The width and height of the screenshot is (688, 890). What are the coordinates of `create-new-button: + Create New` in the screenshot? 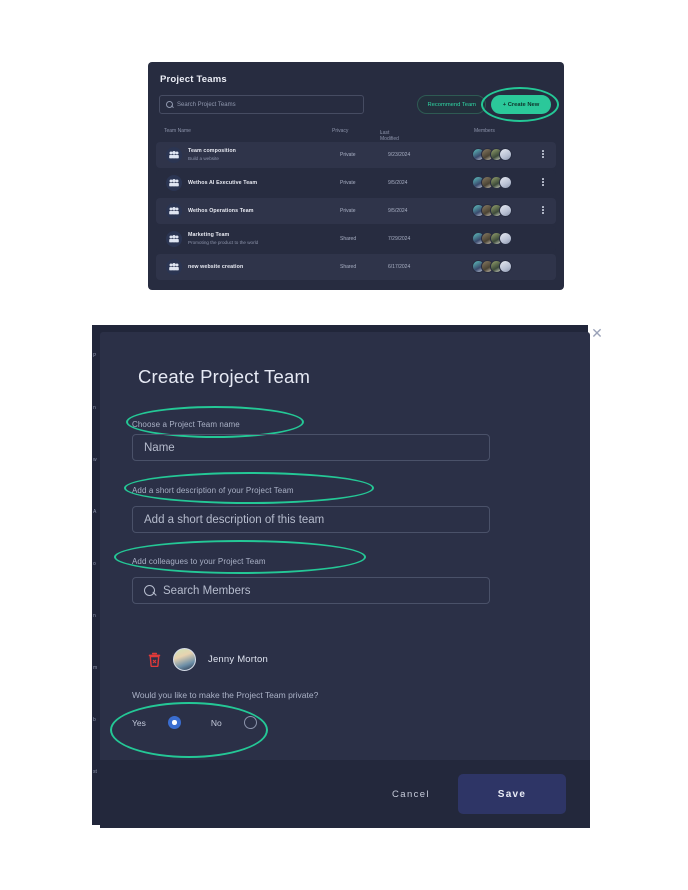 It's located at (521, 104).